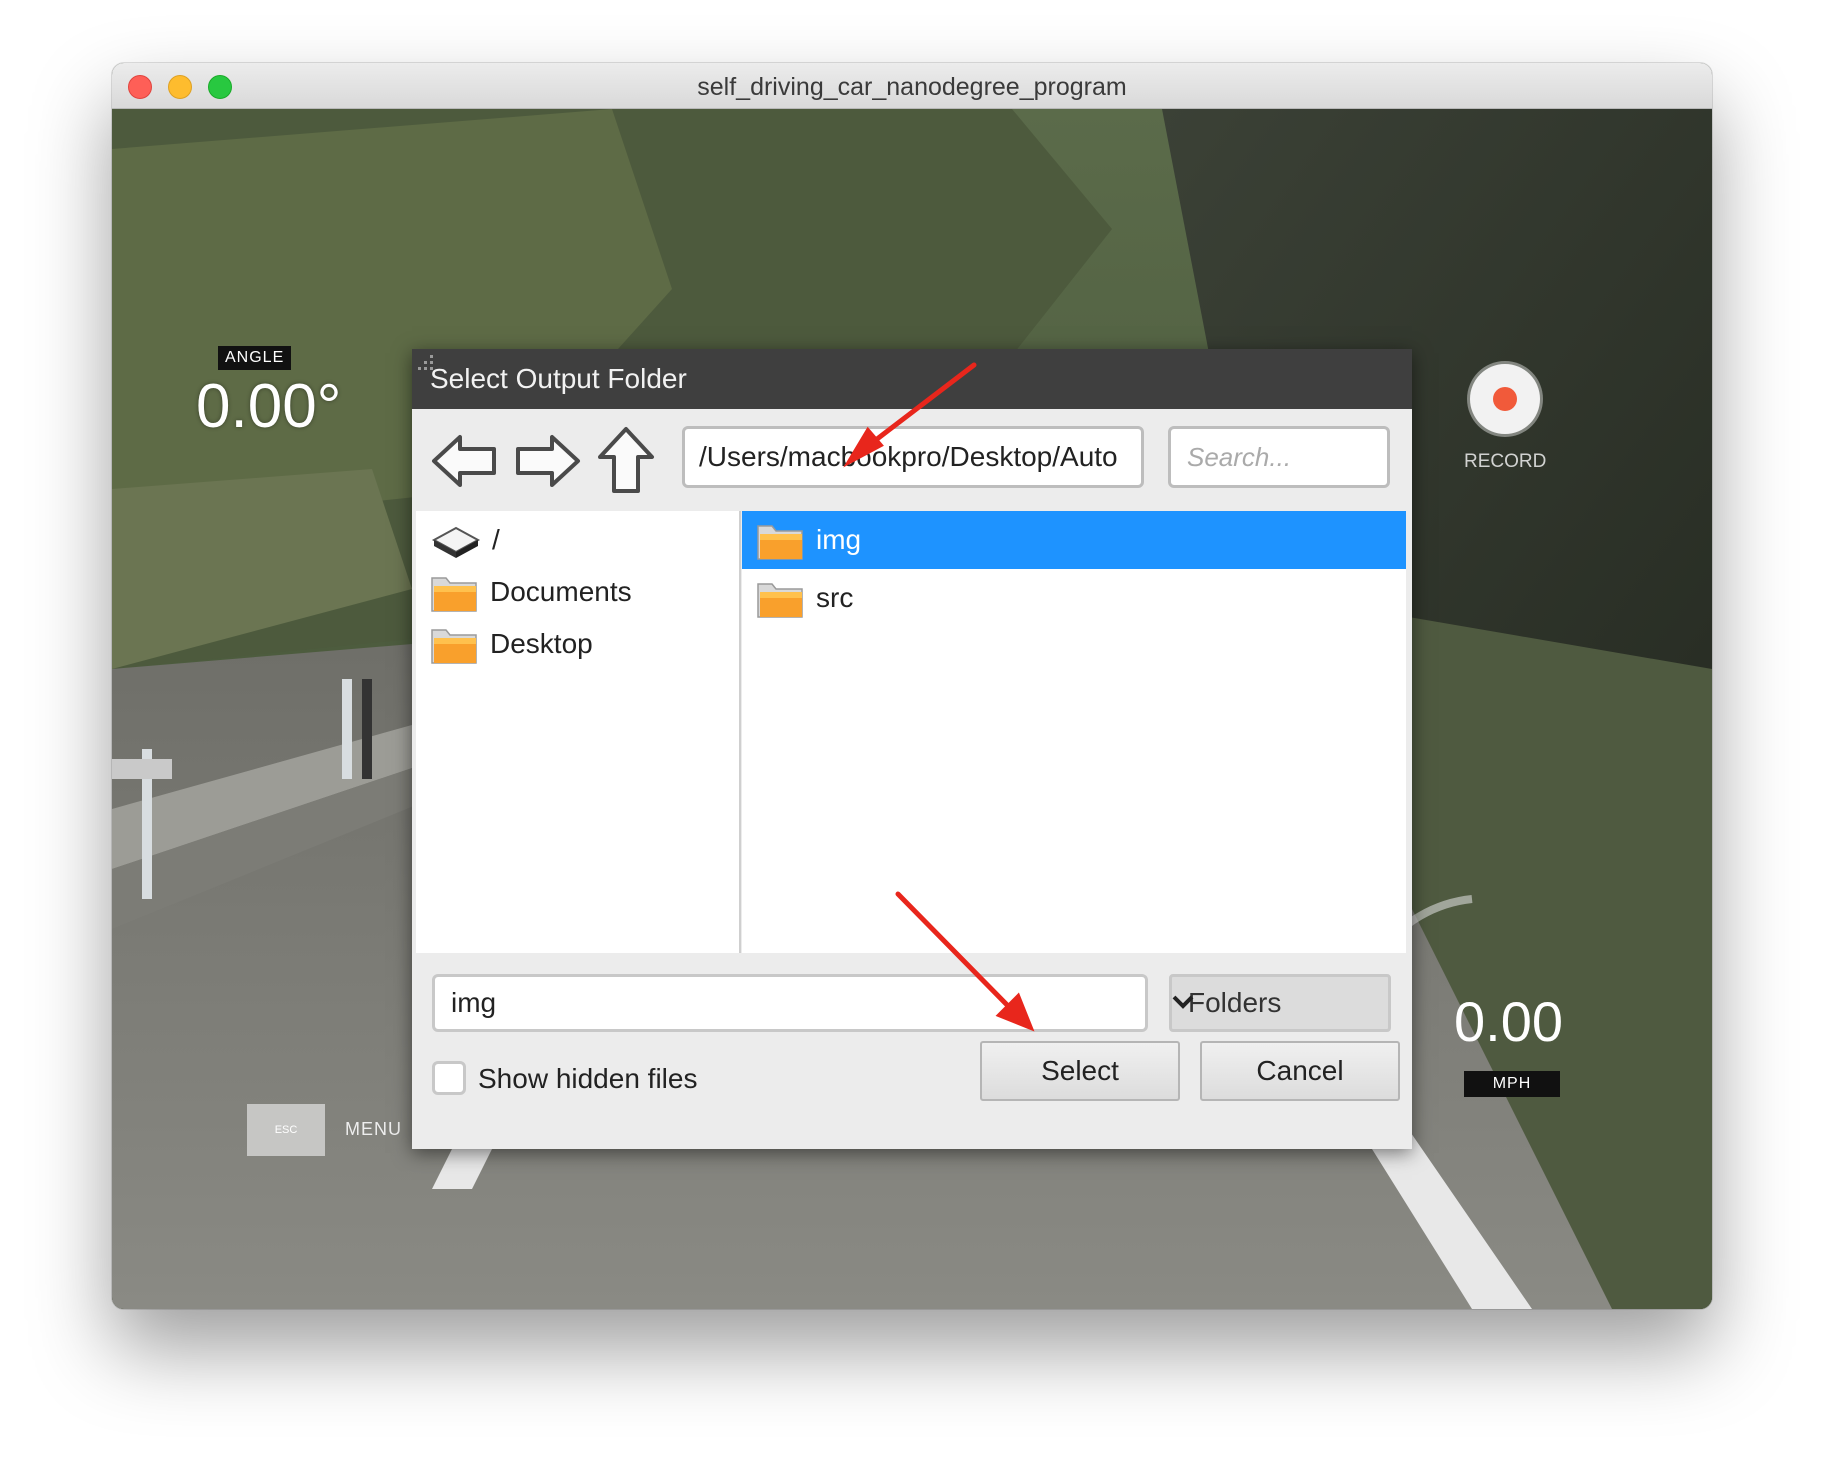 The image size is (1824, 1468). Describe the element at coordinates (1074, 540) in the screenshot. I see `file-item-img: img` at that location.